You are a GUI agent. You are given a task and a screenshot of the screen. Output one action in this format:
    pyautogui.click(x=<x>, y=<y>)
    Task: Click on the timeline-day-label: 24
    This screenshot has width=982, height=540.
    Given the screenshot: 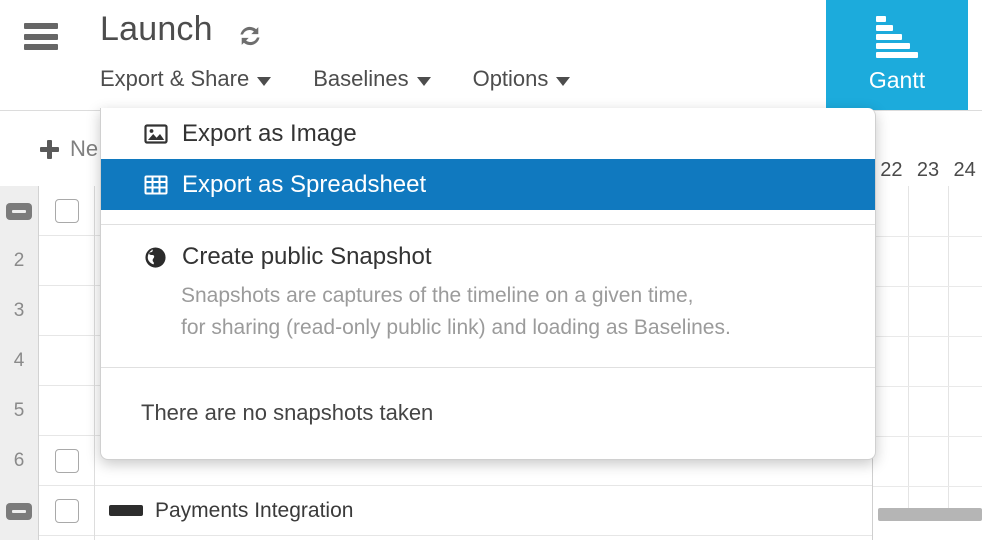 What is the action you would take?
    pyautogui.click(x=964, y=170)
    